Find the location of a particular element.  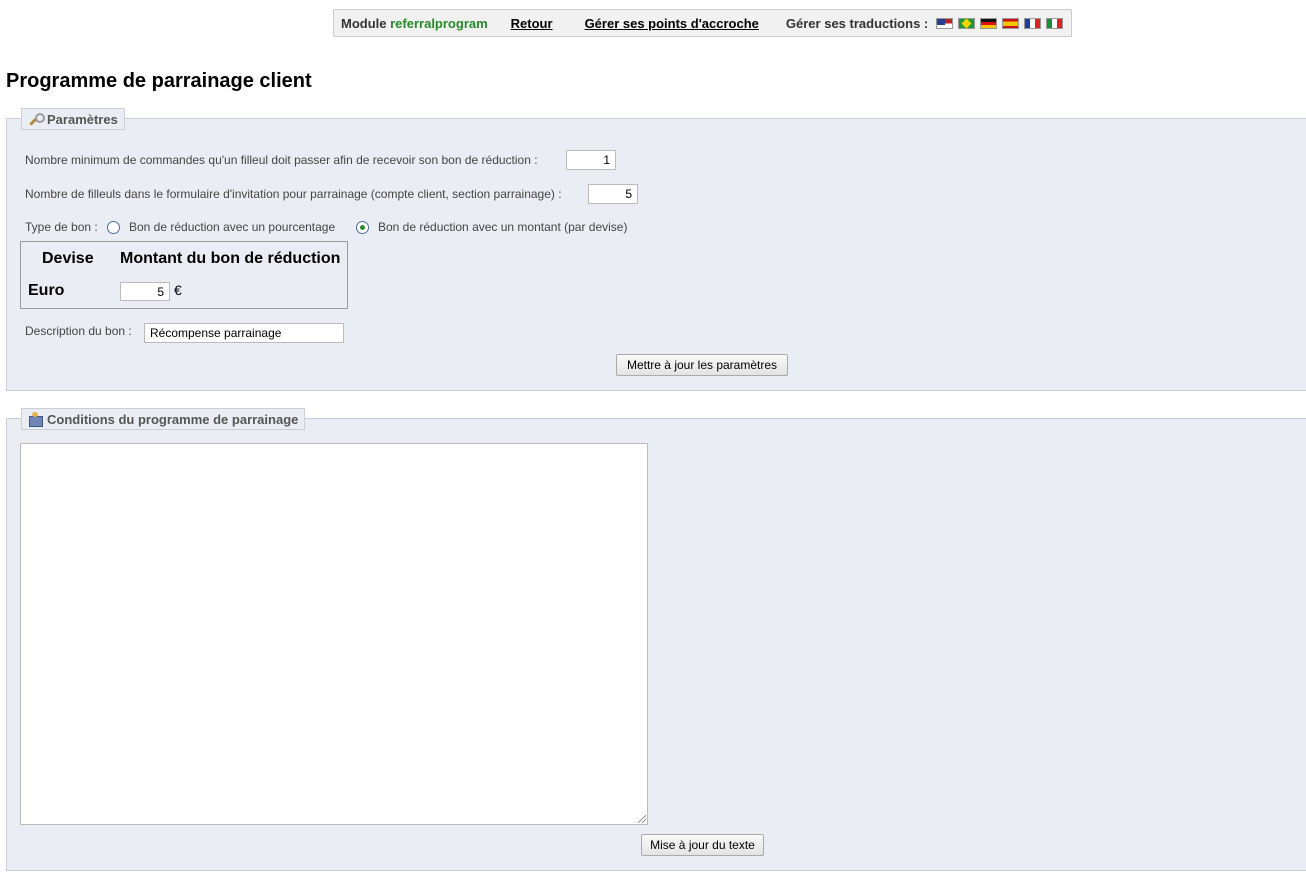

update-params-button: Mettre à jour les paramètres is located at coordinates (702, 365).